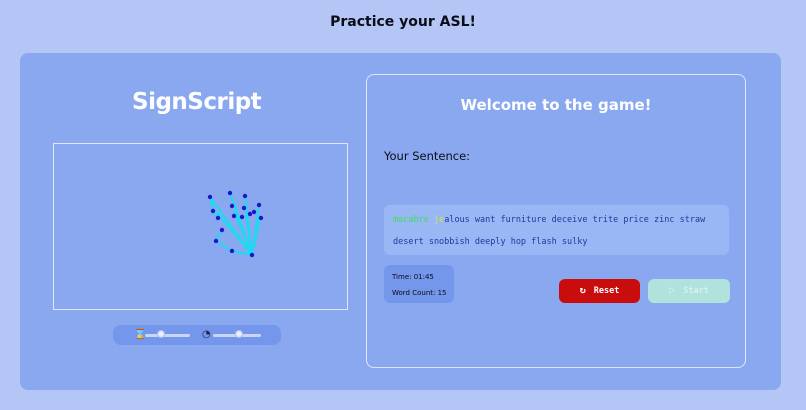 Image resolution: width=806 pixels, height=410 pixels. Describe the element at coordinates (413, 220) in the screenshot. I see `completed-words: macabre` at that location.